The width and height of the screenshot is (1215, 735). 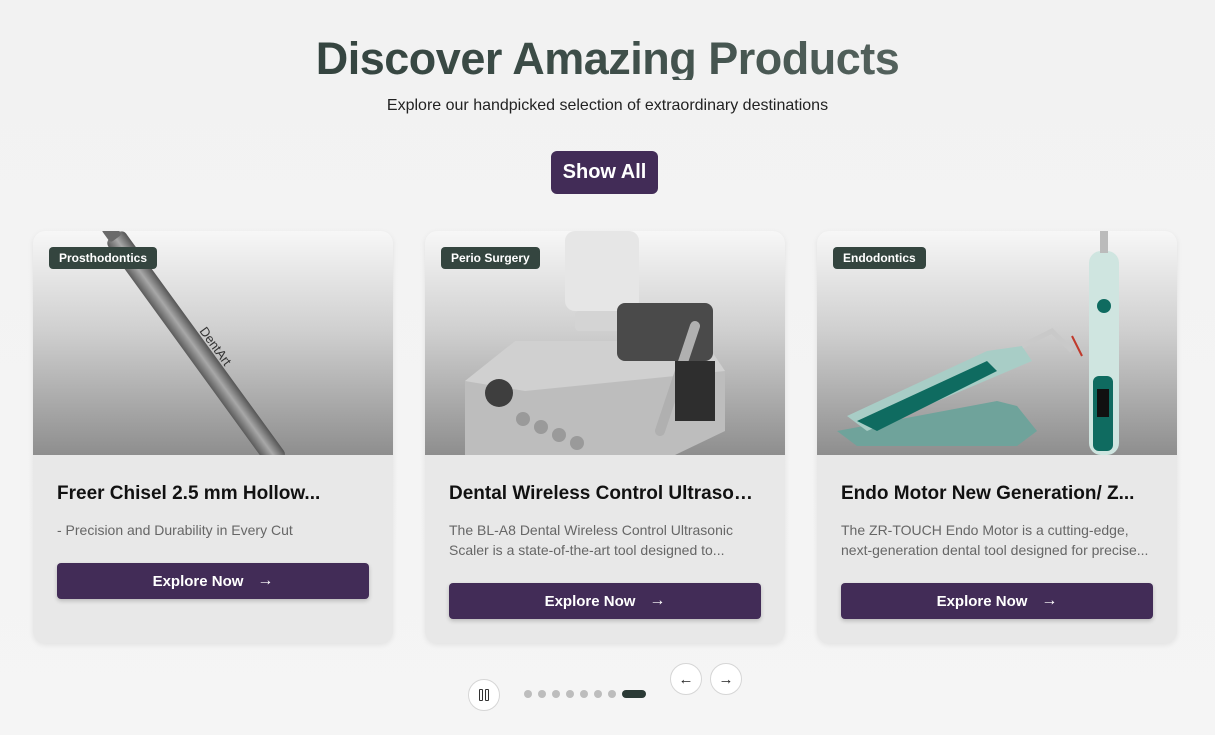 What do you see at coordinates (607, 55) in the screenshot?
I see `page-title: Discover Amazing Products` at bounding box center [607, 55].